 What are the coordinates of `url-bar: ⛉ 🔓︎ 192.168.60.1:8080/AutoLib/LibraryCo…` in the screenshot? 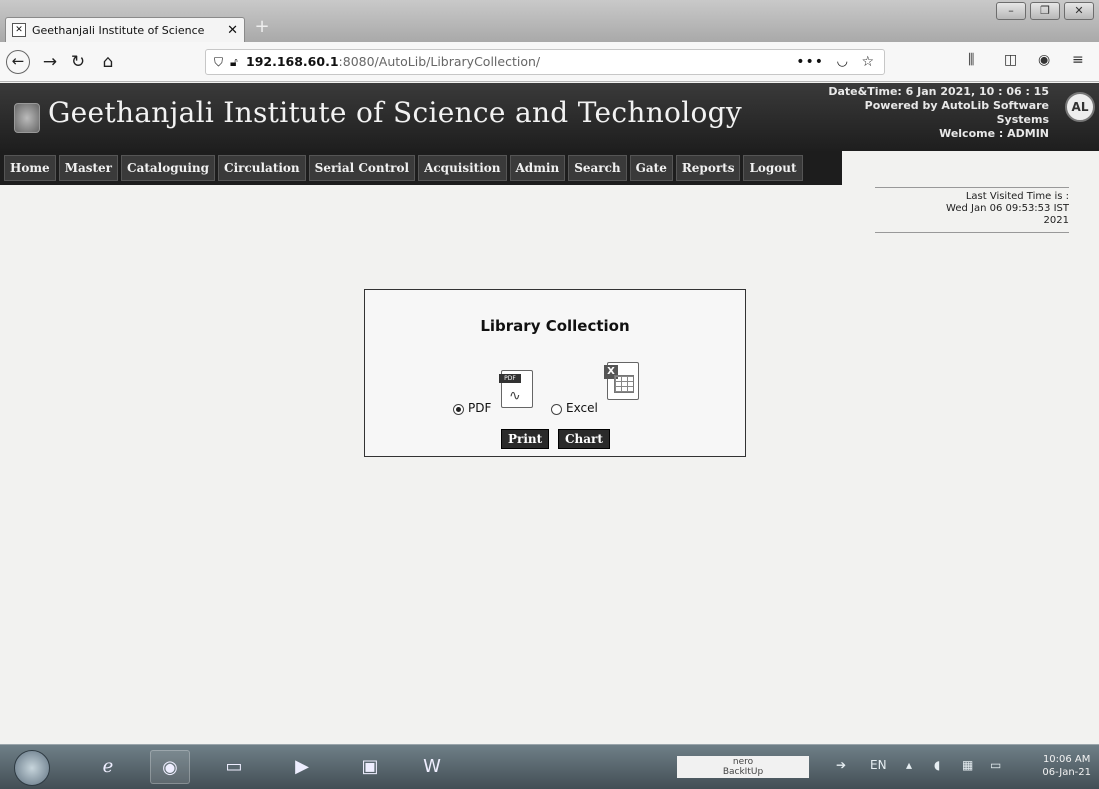 It's located at (545, 62).